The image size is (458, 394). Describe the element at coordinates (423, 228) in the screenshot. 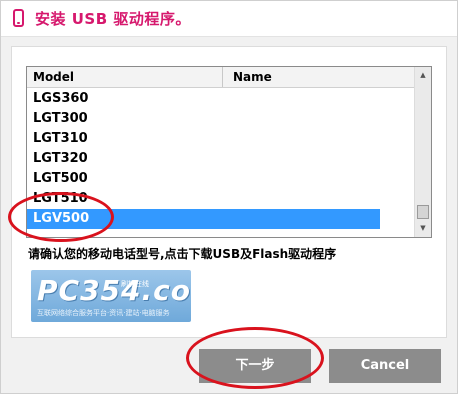

I see `scroll-down-arrow-icon: ▼` at that location.